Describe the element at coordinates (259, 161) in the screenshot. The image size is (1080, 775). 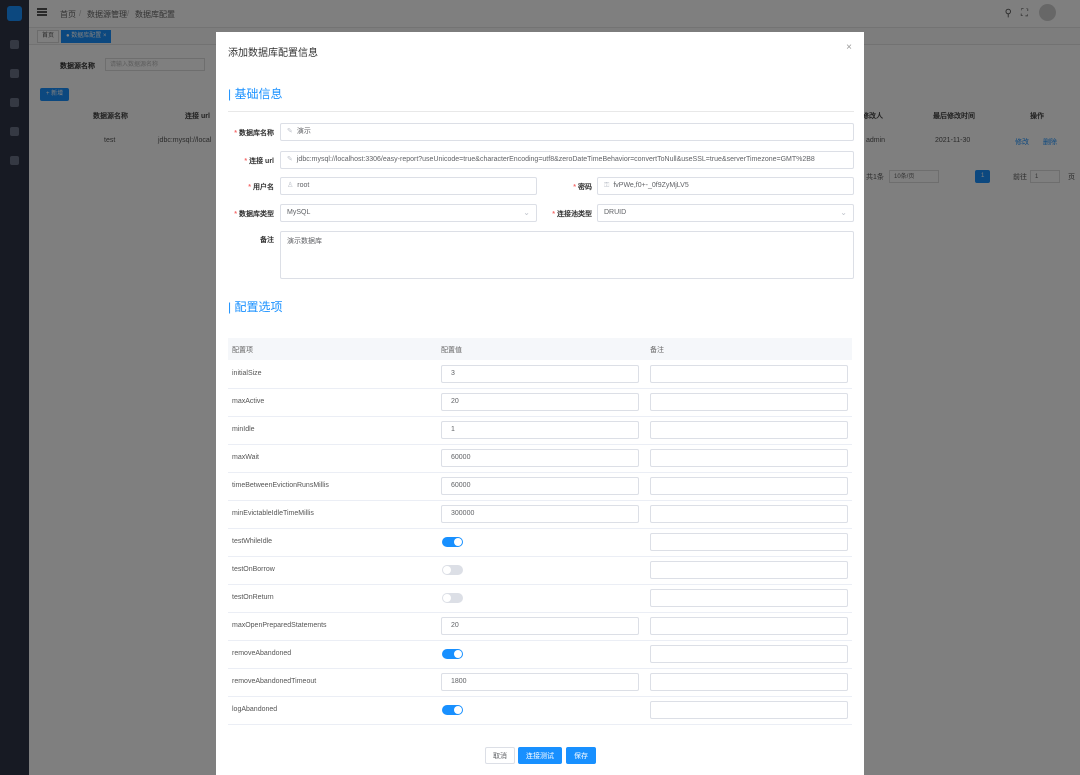
I see `url-label: * 连接 url` at that location.